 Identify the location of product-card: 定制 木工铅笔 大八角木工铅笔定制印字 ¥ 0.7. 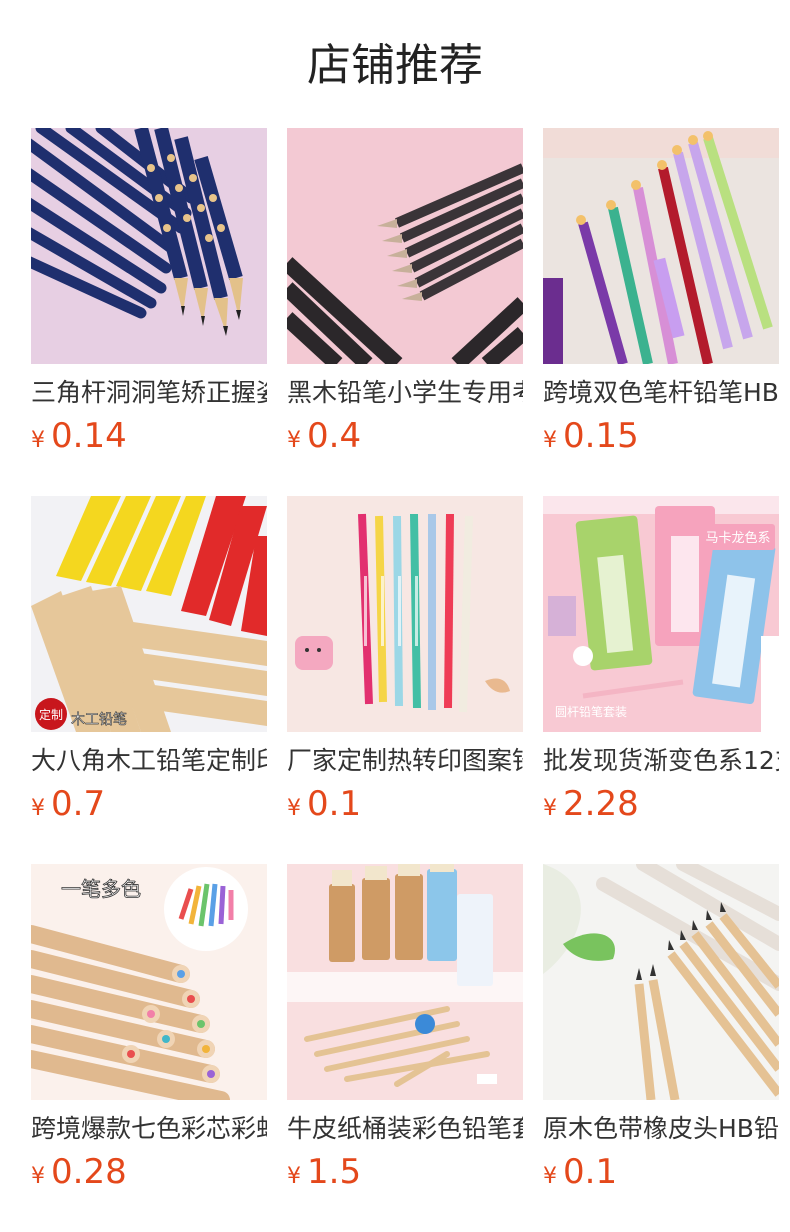
(149, 660).